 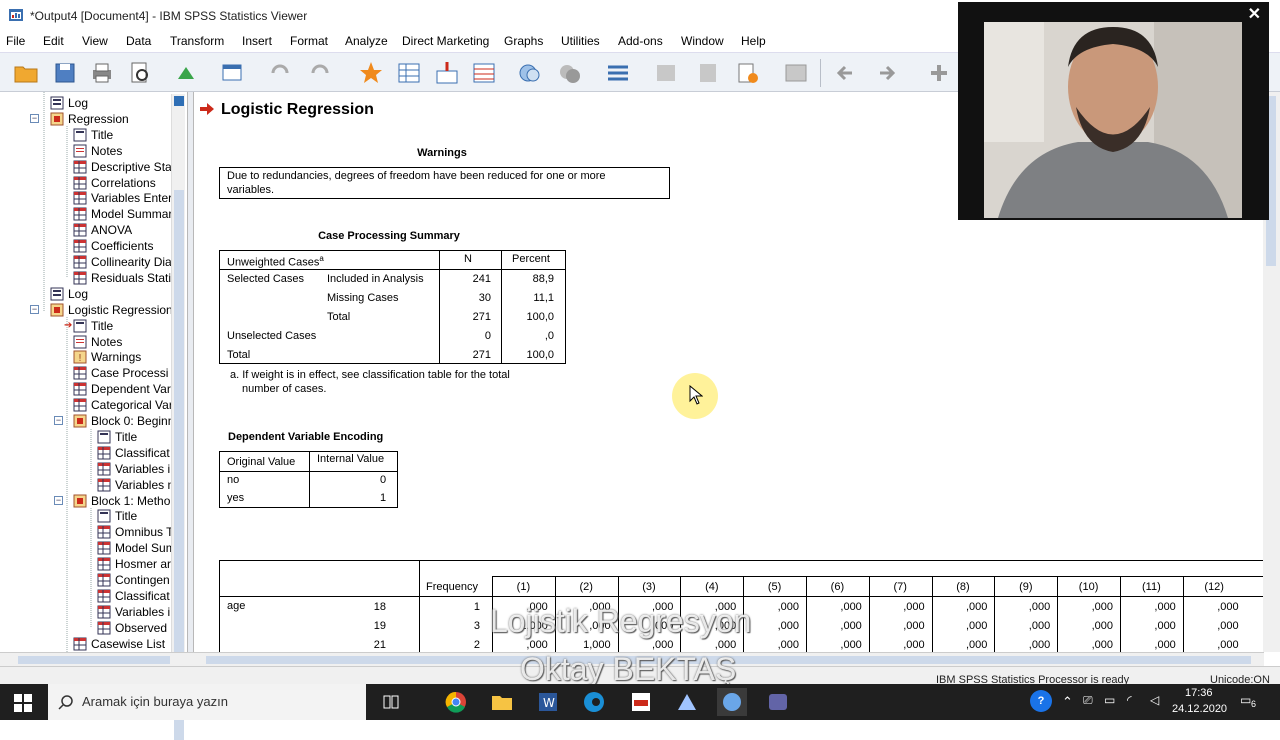 What do you see at coordinates (708, 73) in the screenshot?
I see `show-all-icon` at bounding box center [708, 73].